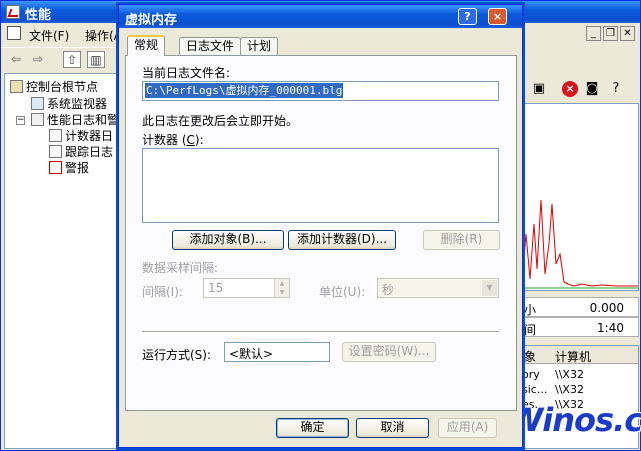  I want to click on main-window-title: 性能, so click(38, 15).